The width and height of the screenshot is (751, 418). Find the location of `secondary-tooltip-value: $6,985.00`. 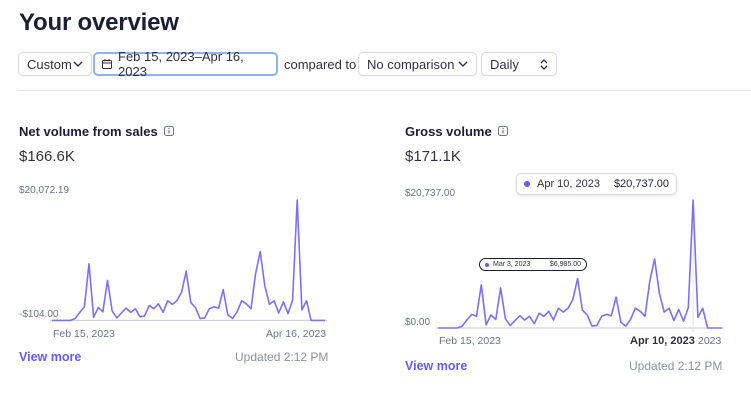

secondary-tooltip-value: $6,985.00 is located at coordinates (565, 264).